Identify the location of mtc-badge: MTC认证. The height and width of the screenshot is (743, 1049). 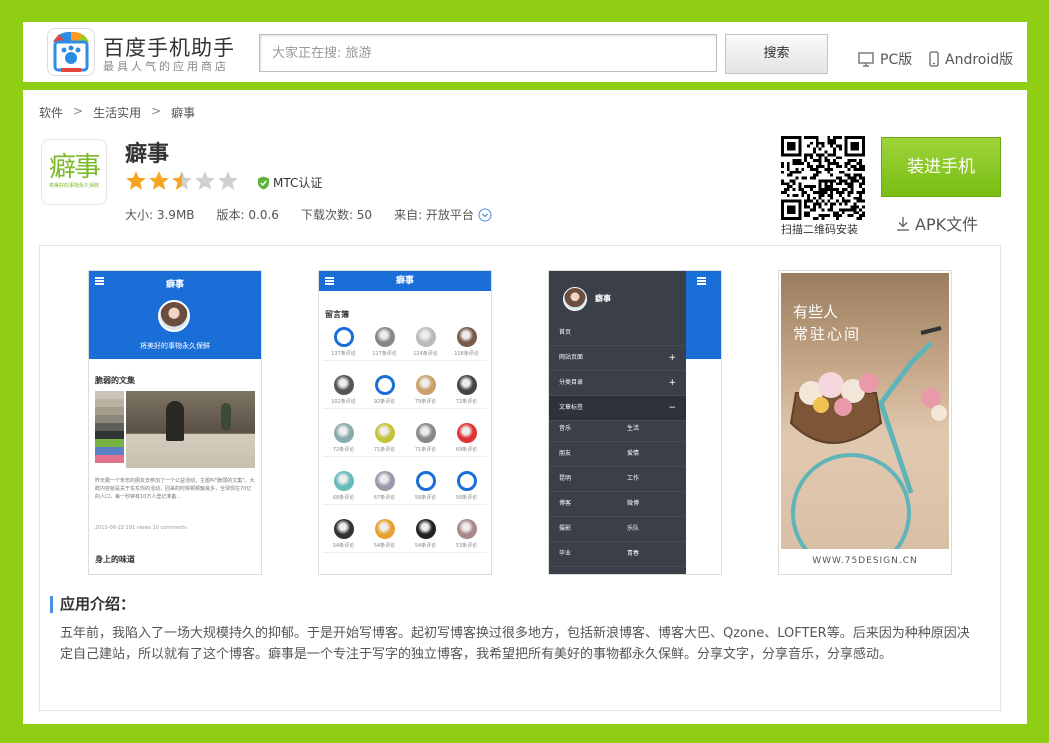
(289, 182).